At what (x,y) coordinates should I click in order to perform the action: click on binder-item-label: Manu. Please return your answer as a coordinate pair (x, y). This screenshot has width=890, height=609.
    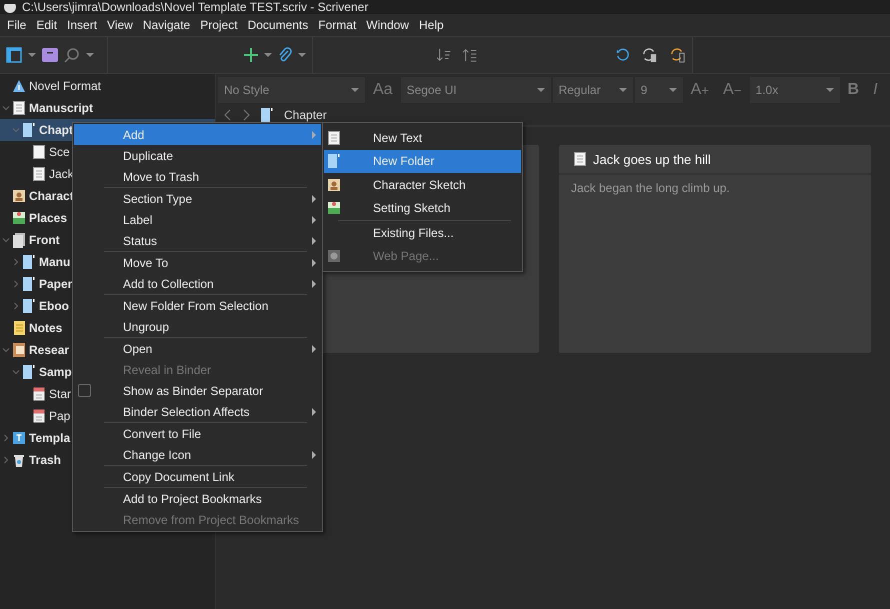
    Looking at the image, I should click on (54, 262).